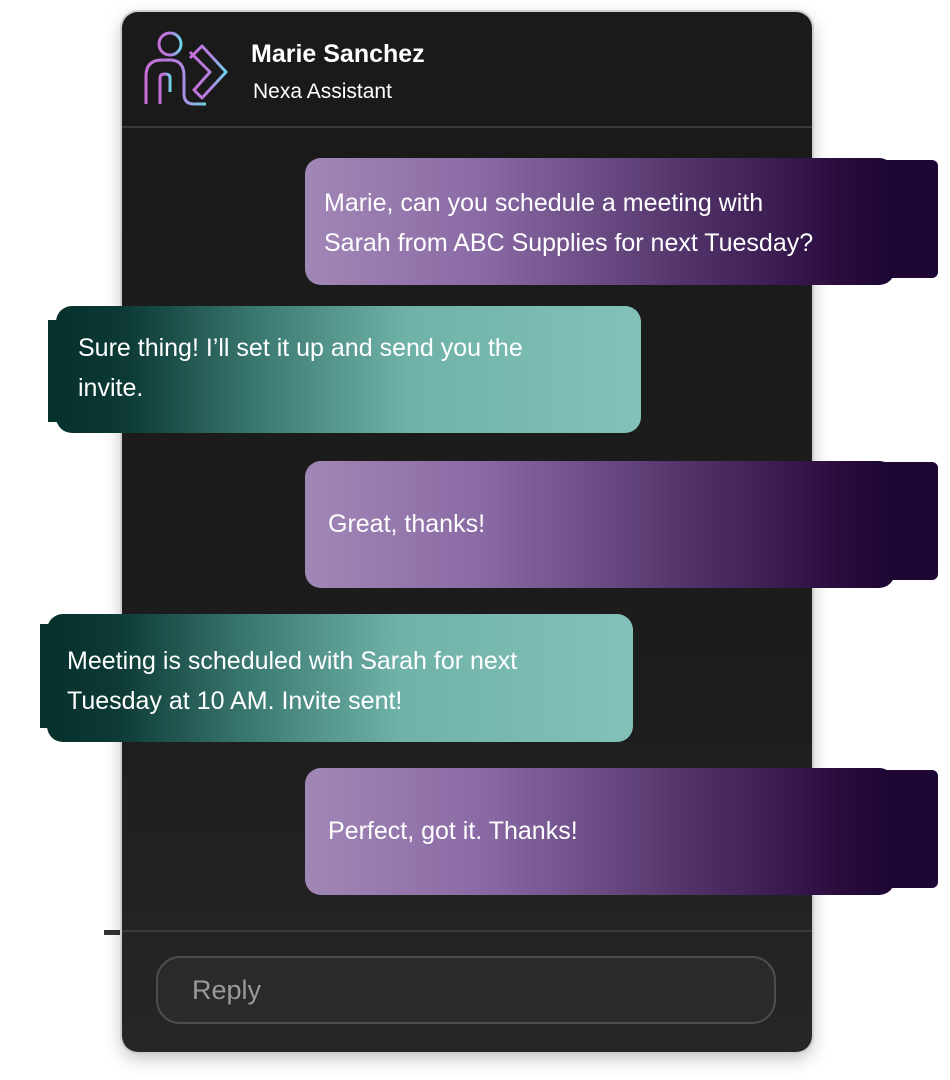 The width and height of the screenshot is (950, 1080). Describe the element at coordinates (322, 91) in the screenshot. I see `contact-subtitle: Nexa Assistant` at that location.